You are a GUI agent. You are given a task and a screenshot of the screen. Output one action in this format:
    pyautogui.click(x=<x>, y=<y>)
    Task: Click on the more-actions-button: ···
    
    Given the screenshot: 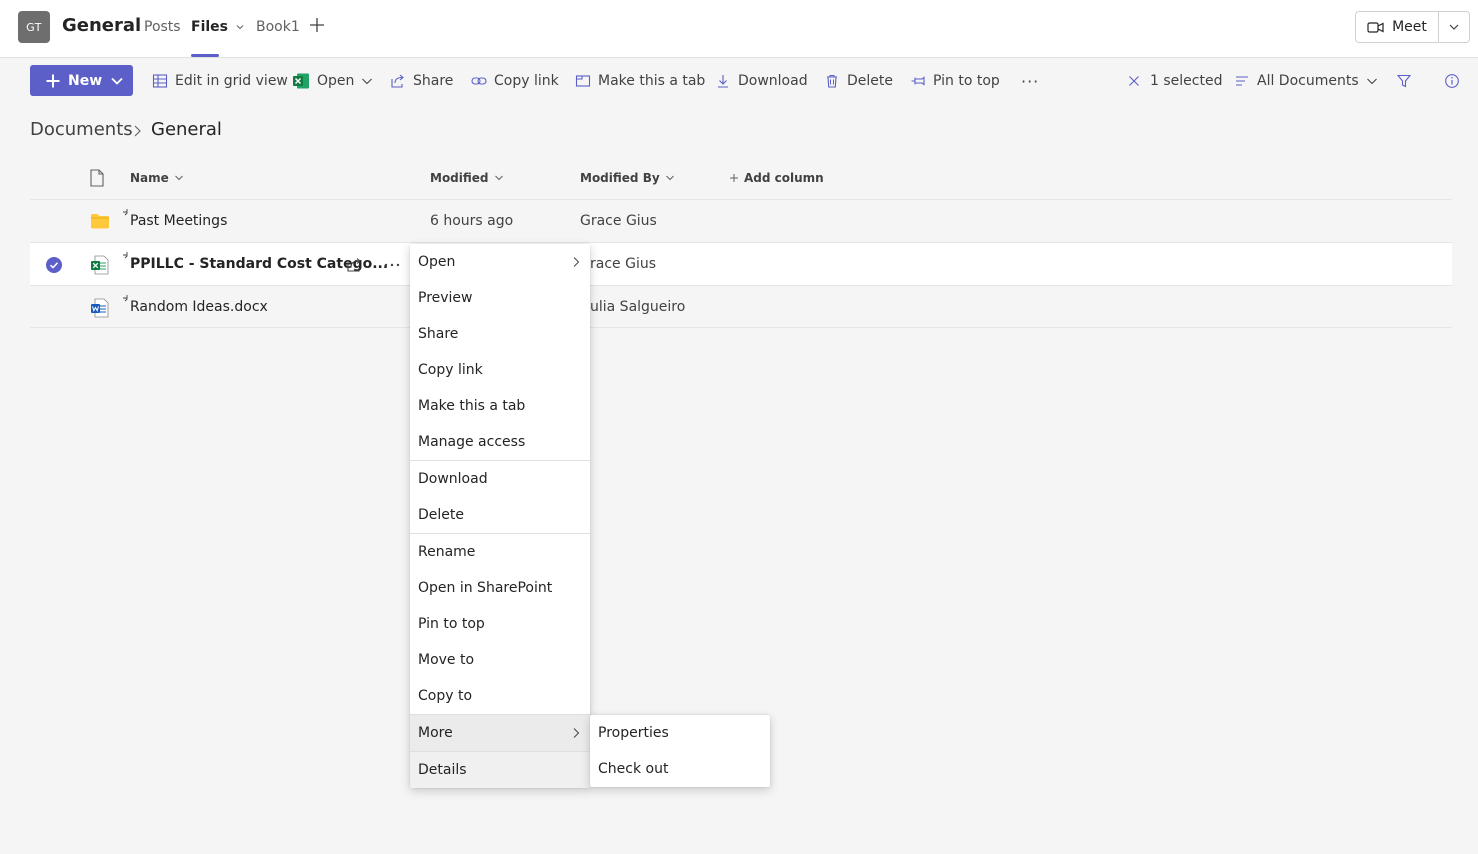 What is the action you would take?
    pyautogui.click(x=1030, y=81)
    